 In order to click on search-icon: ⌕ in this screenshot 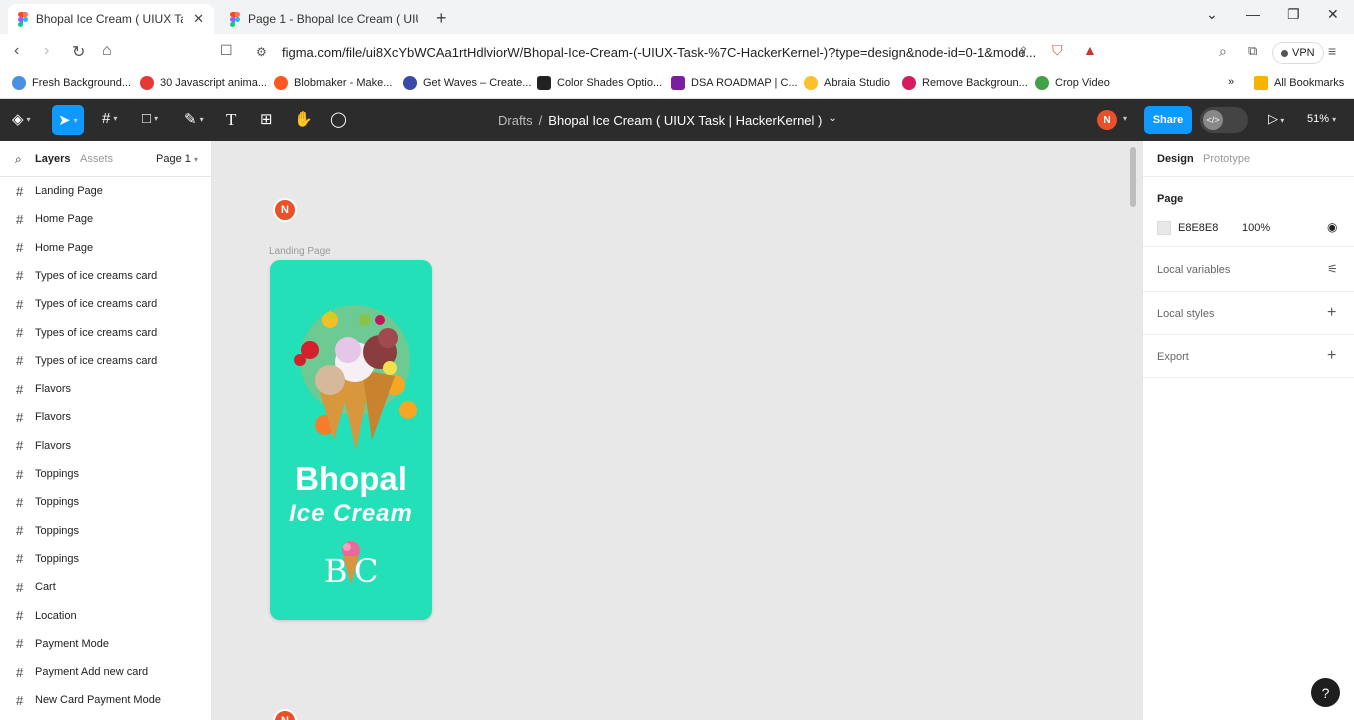, I will do `click(18, 159)`.